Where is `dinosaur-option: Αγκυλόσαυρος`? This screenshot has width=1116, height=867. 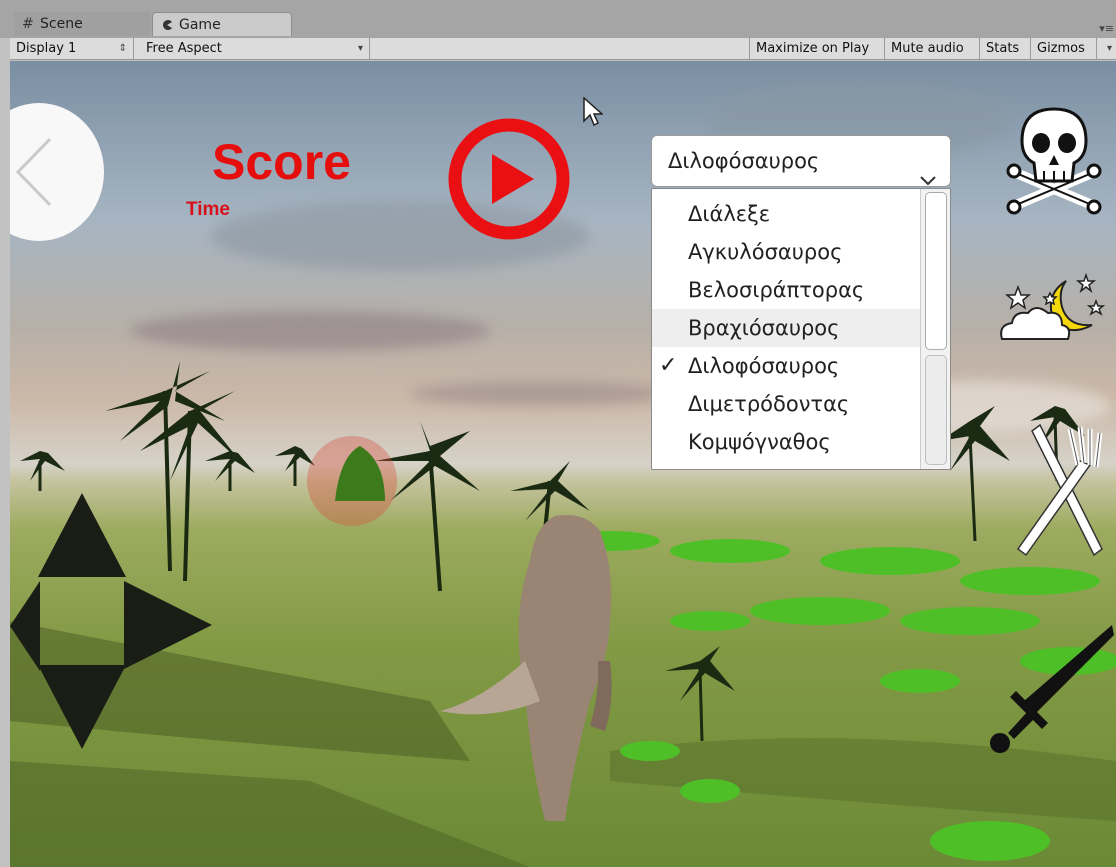 dinosaur-option: Αγκυλόσαυρος is located at coordinates (786, 252).